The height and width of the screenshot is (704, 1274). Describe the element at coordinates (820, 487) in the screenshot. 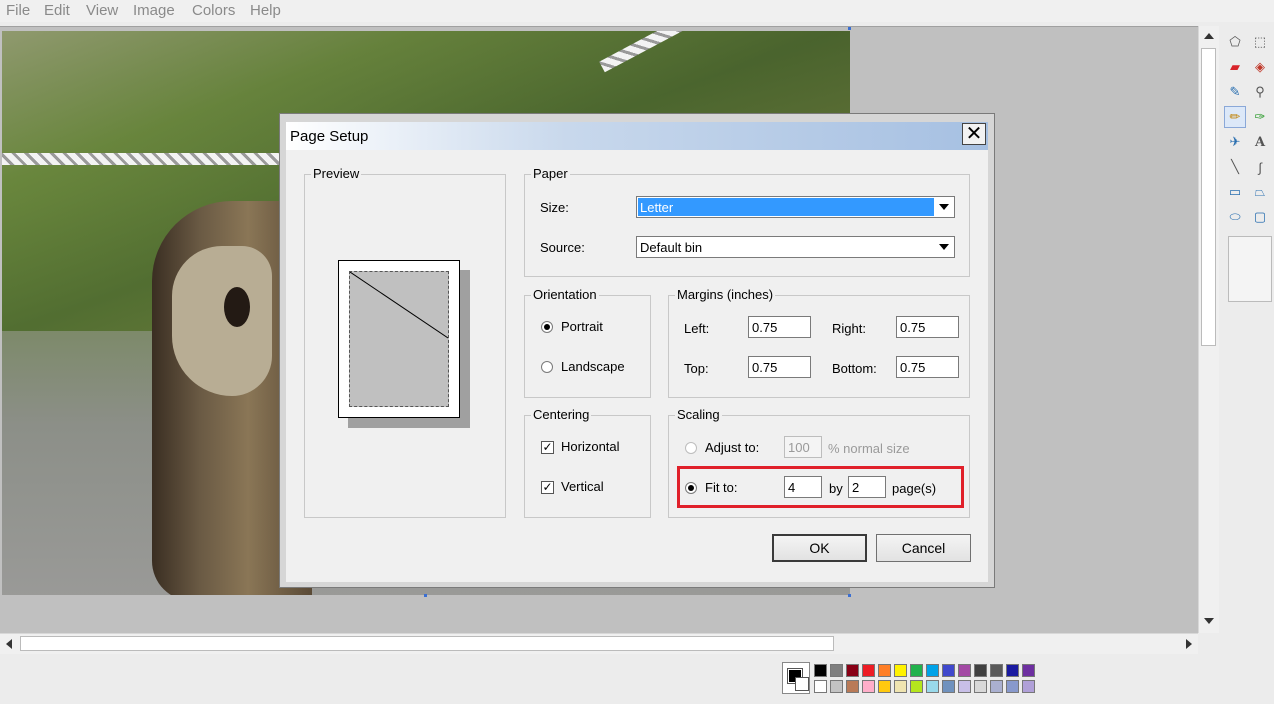

I see `fit-to-highlight-box` at that location.